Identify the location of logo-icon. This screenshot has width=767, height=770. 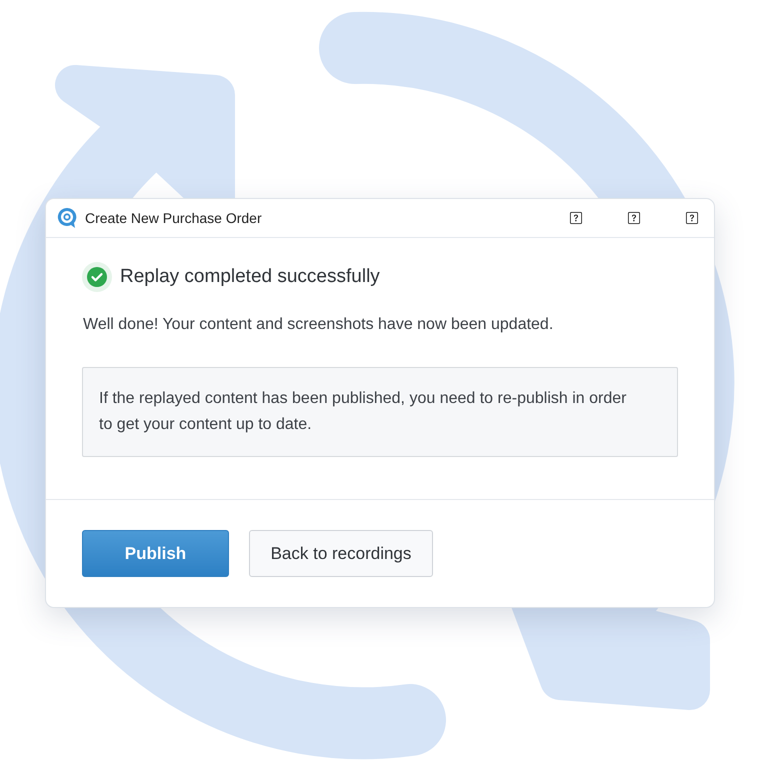
(67, 217).